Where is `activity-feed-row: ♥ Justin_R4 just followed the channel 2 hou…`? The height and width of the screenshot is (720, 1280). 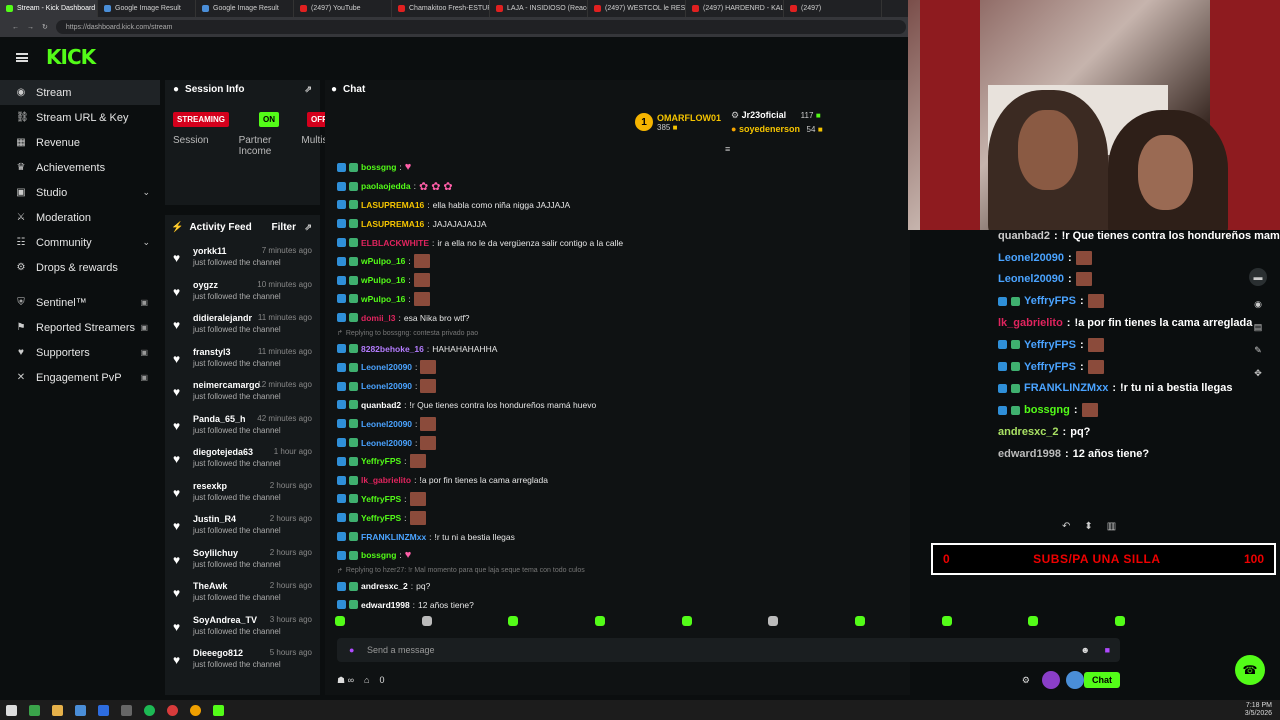 activity-feed-row: ♥ Justin_R4 just followed the channel 2 hou… is located at coordinates (242, 526).